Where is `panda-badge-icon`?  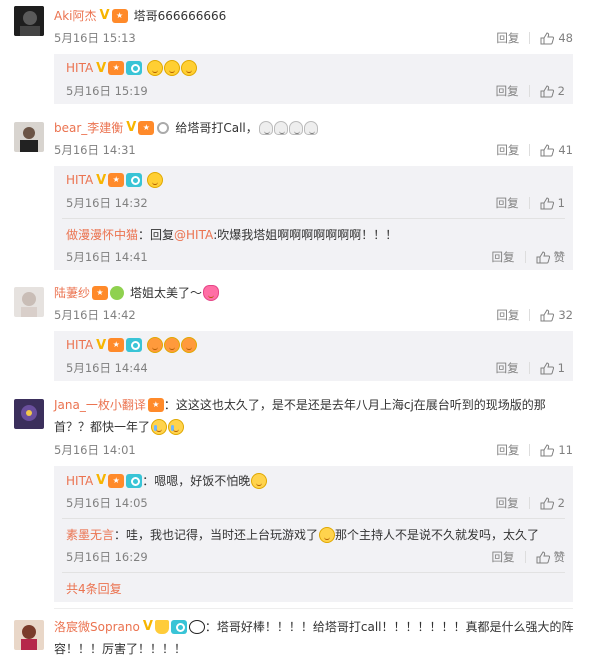
panda-badge-icon is located at coordinates (196, 626).